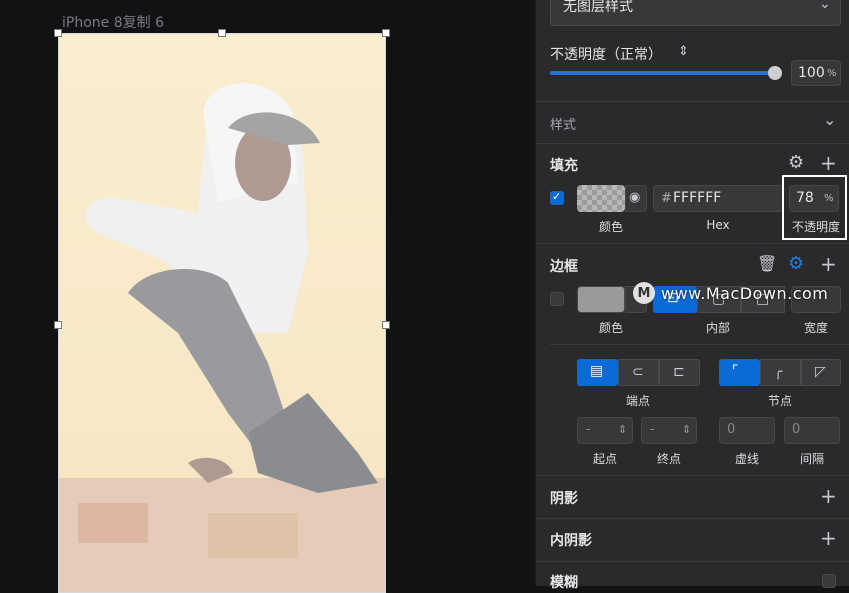 The image size is (849, 593). I want to click on cap-butt-icon: ▤, so click(597, 371).